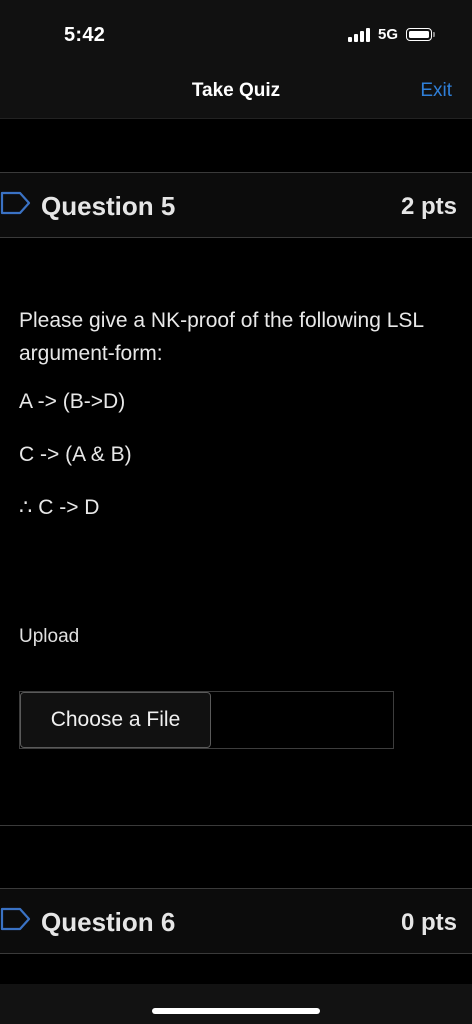 This screenshot has height=1024, width=472. I want to click on home-indicator, so click(236, 1011).